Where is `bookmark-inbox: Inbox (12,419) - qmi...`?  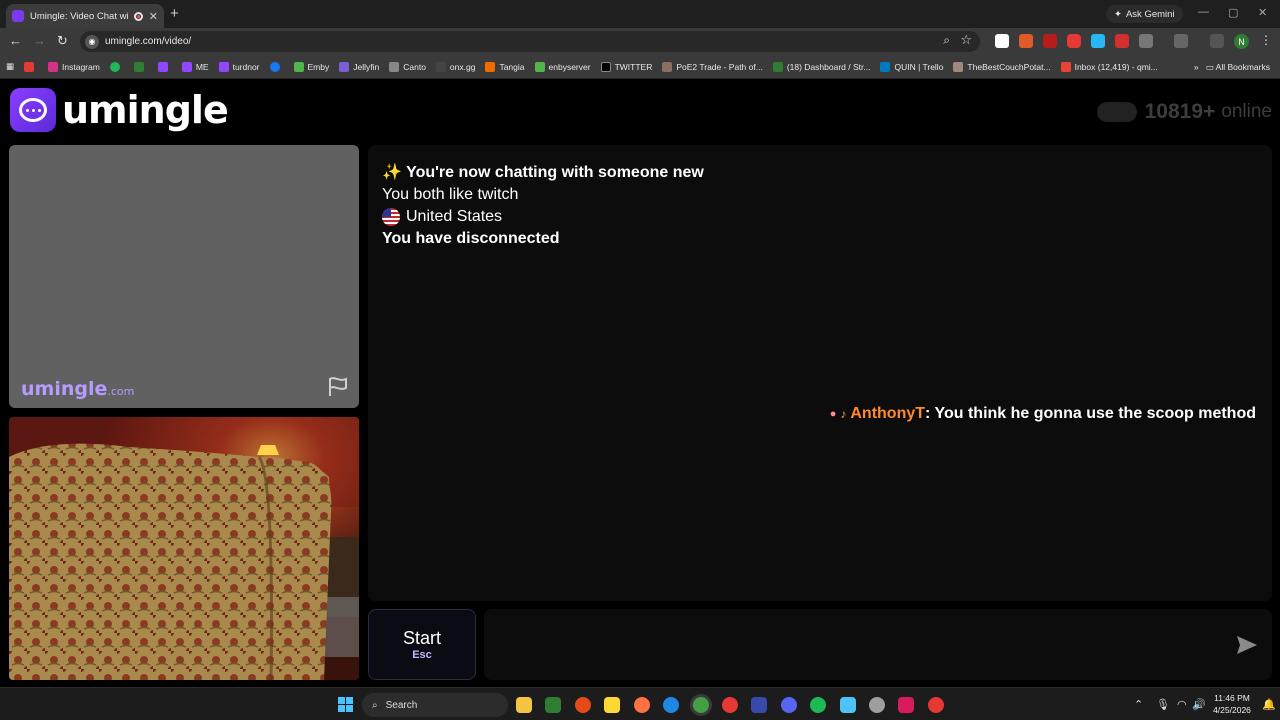 bookmark-inbox: Inbox (12,419) - qmi... is located at coordinates (1109, 66).